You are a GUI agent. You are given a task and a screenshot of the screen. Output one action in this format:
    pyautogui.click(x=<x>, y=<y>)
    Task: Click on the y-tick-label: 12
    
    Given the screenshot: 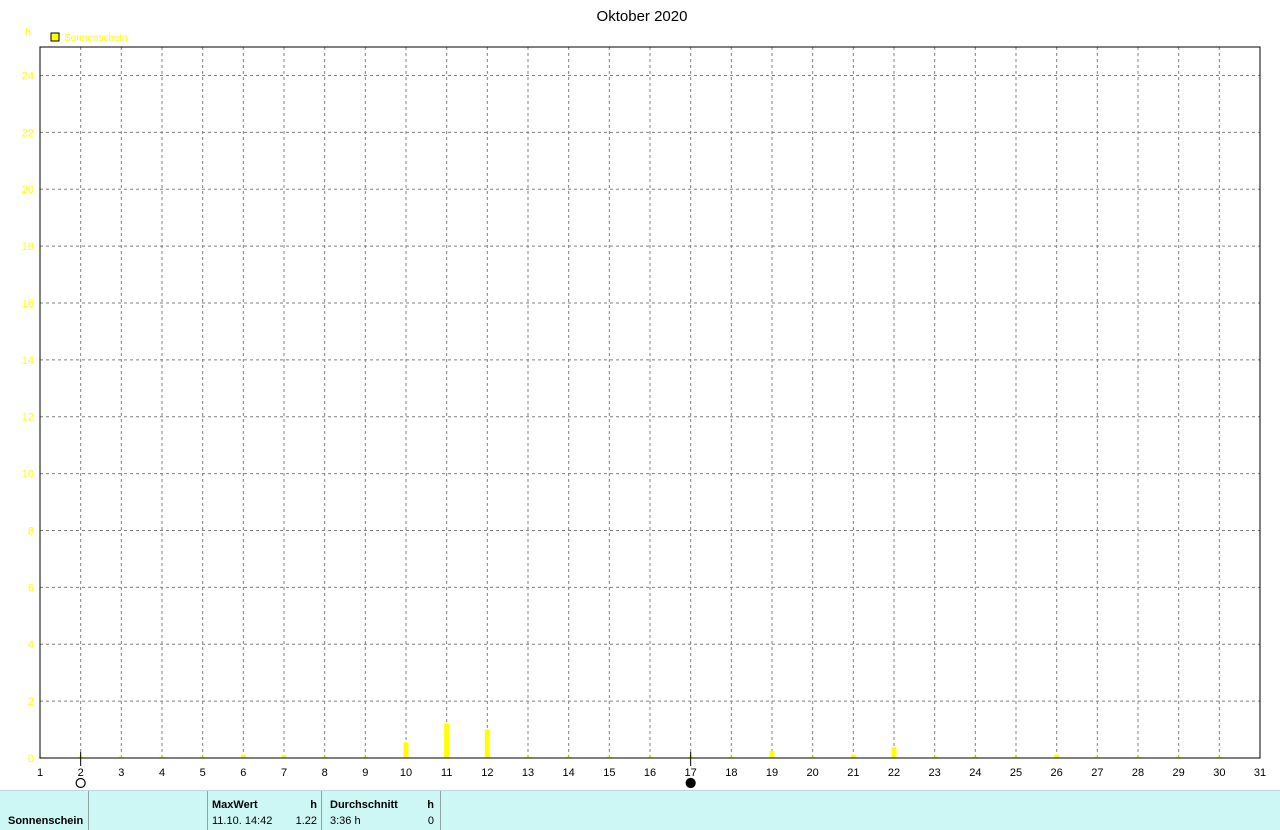 What is the action you would take?
    pyautogui.click(x=28, y=418)
    